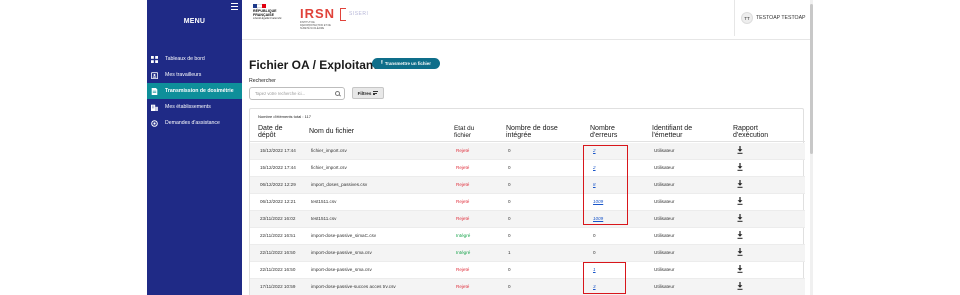 This screenshot has width=960, height=295. Describe the element at coordinates (154, 75) in the screenshot. I see `badge-icon` at that location.